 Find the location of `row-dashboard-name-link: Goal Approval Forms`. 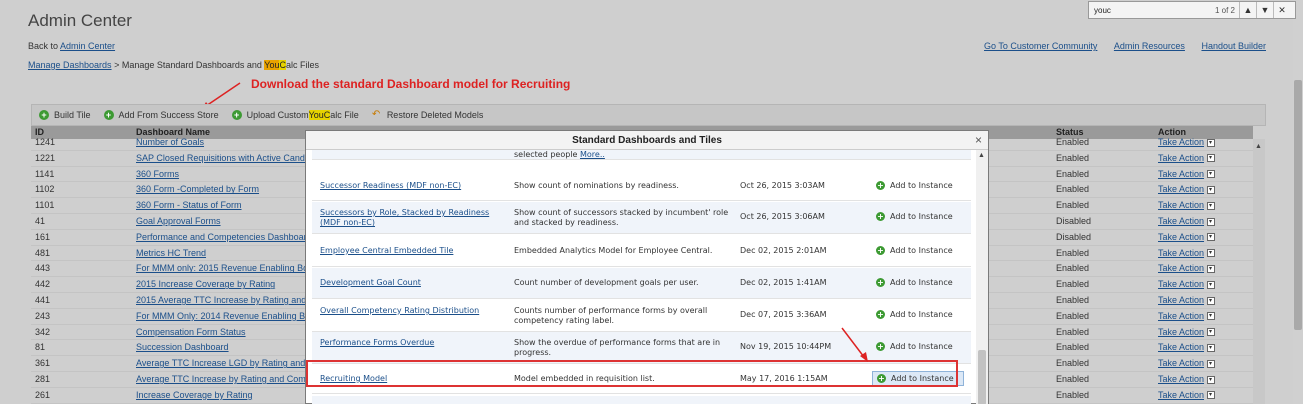

row-dashboard-name-link: Goal Approval Forms is located at coordinates (221, 221).